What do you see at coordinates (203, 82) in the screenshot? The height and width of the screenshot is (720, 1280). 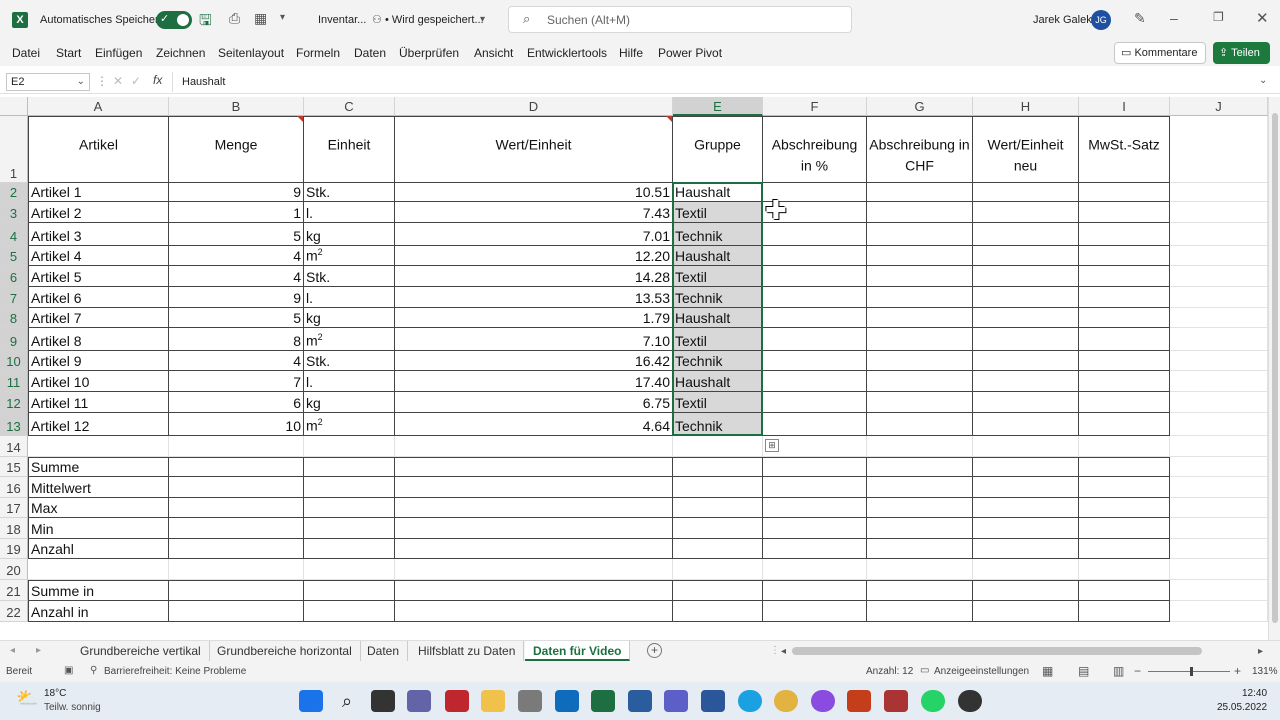 I see `formula-content: Haushalt` at bounding box center [203, 82].